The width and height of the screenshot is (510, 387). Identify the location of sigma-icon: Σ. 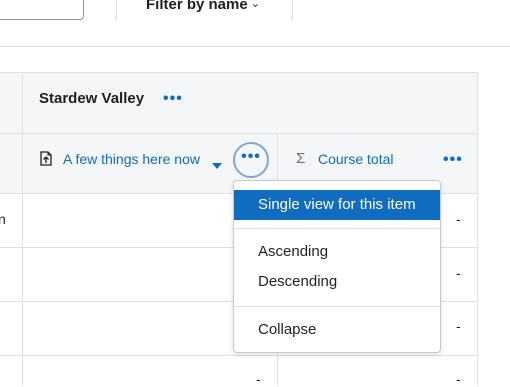
(301, 158).